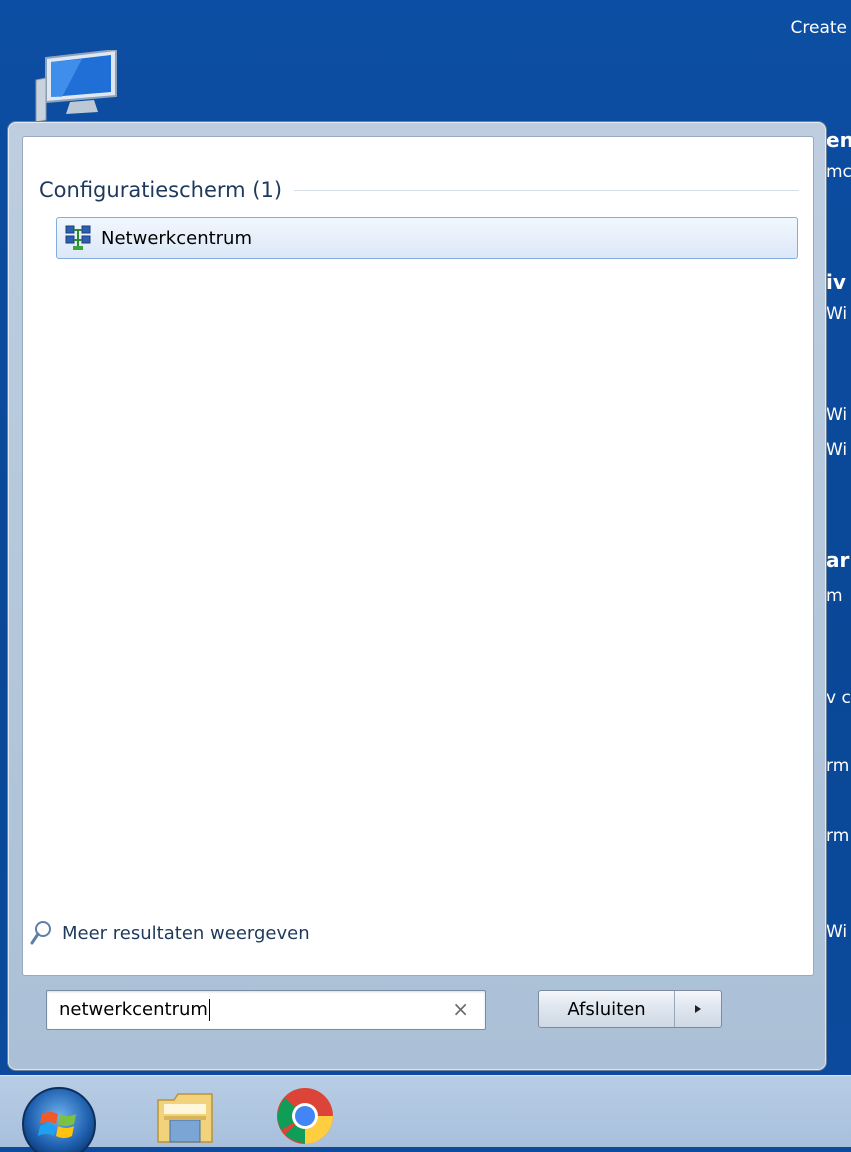  What do you see at coordinates (838, 560) in the screenshot?
I see `bg-fragment: ar` at bounding box center [838, 560].